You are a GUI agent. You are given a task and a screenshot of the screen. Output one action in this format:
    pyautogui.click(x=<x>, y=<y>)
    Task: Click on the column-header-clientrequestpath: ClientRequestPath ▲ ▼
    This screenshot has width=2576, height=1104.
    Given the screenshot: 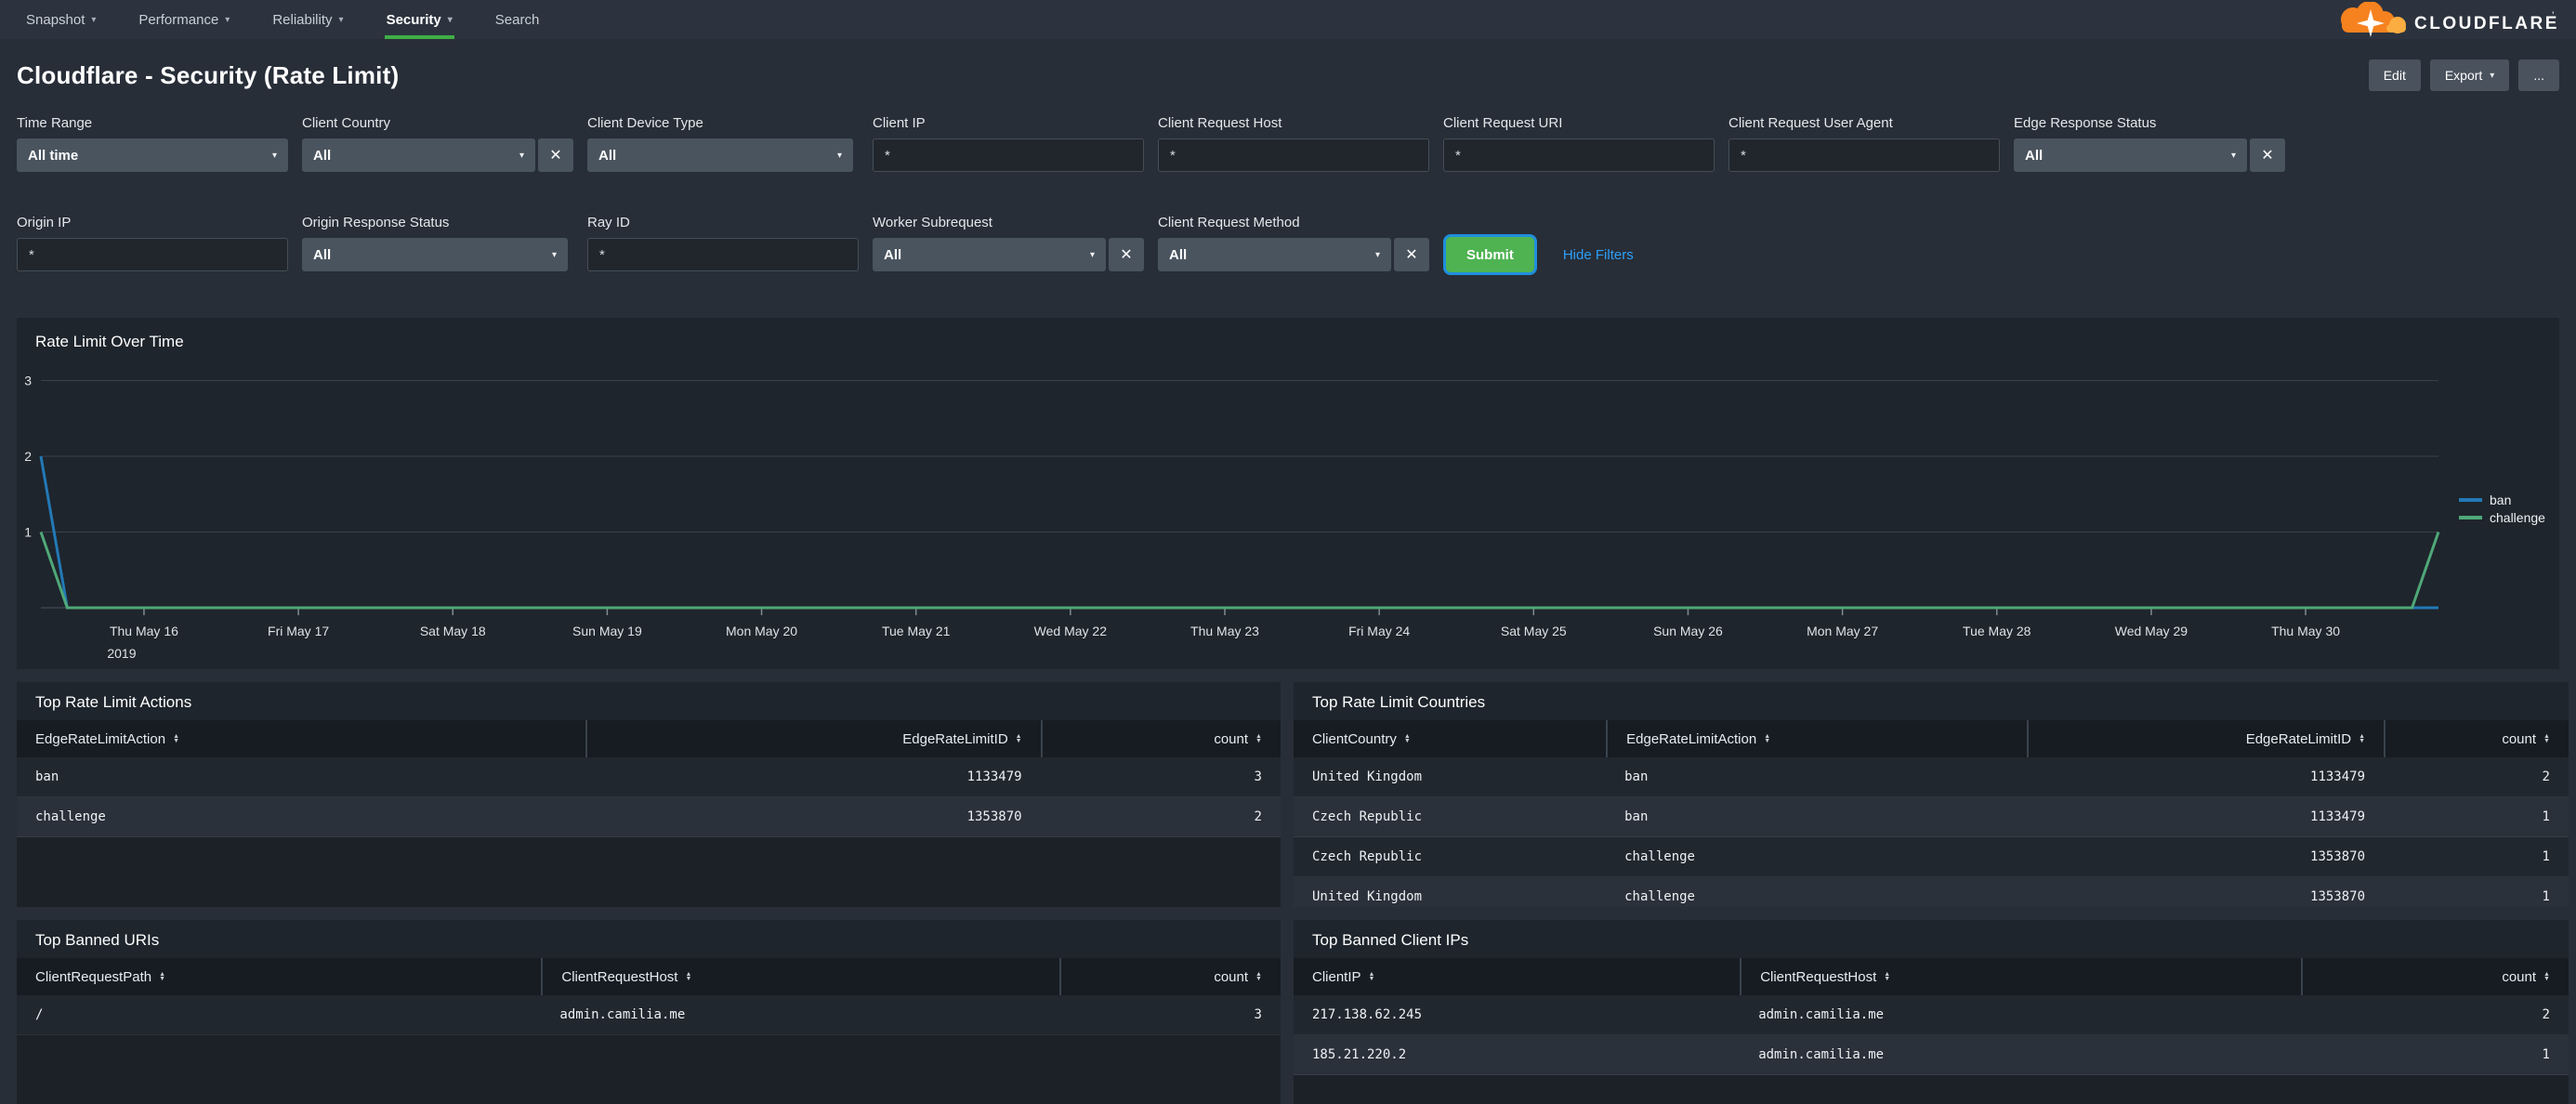 What is the action you would take?
    pyautogui.click(x=279, y=976)
    